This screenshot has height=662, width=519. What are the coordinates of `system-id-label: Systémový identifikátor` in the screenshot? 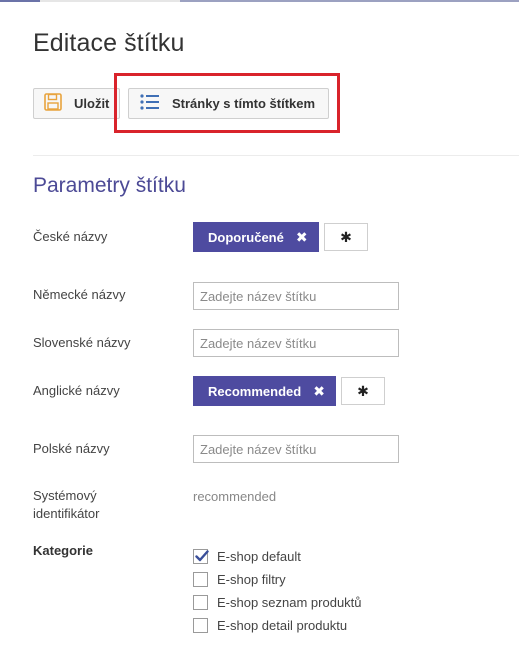 It's located at (66, 505).